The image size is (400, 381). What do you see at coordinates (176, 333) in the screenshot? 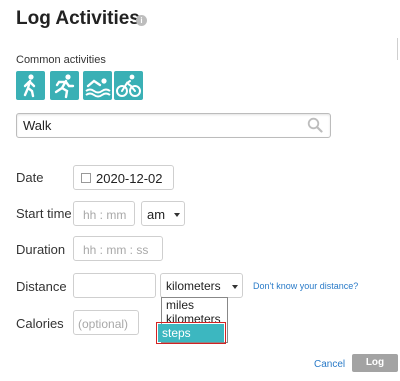
I see `unit-option-steps-label: steps` at bounding box center [176, 333].